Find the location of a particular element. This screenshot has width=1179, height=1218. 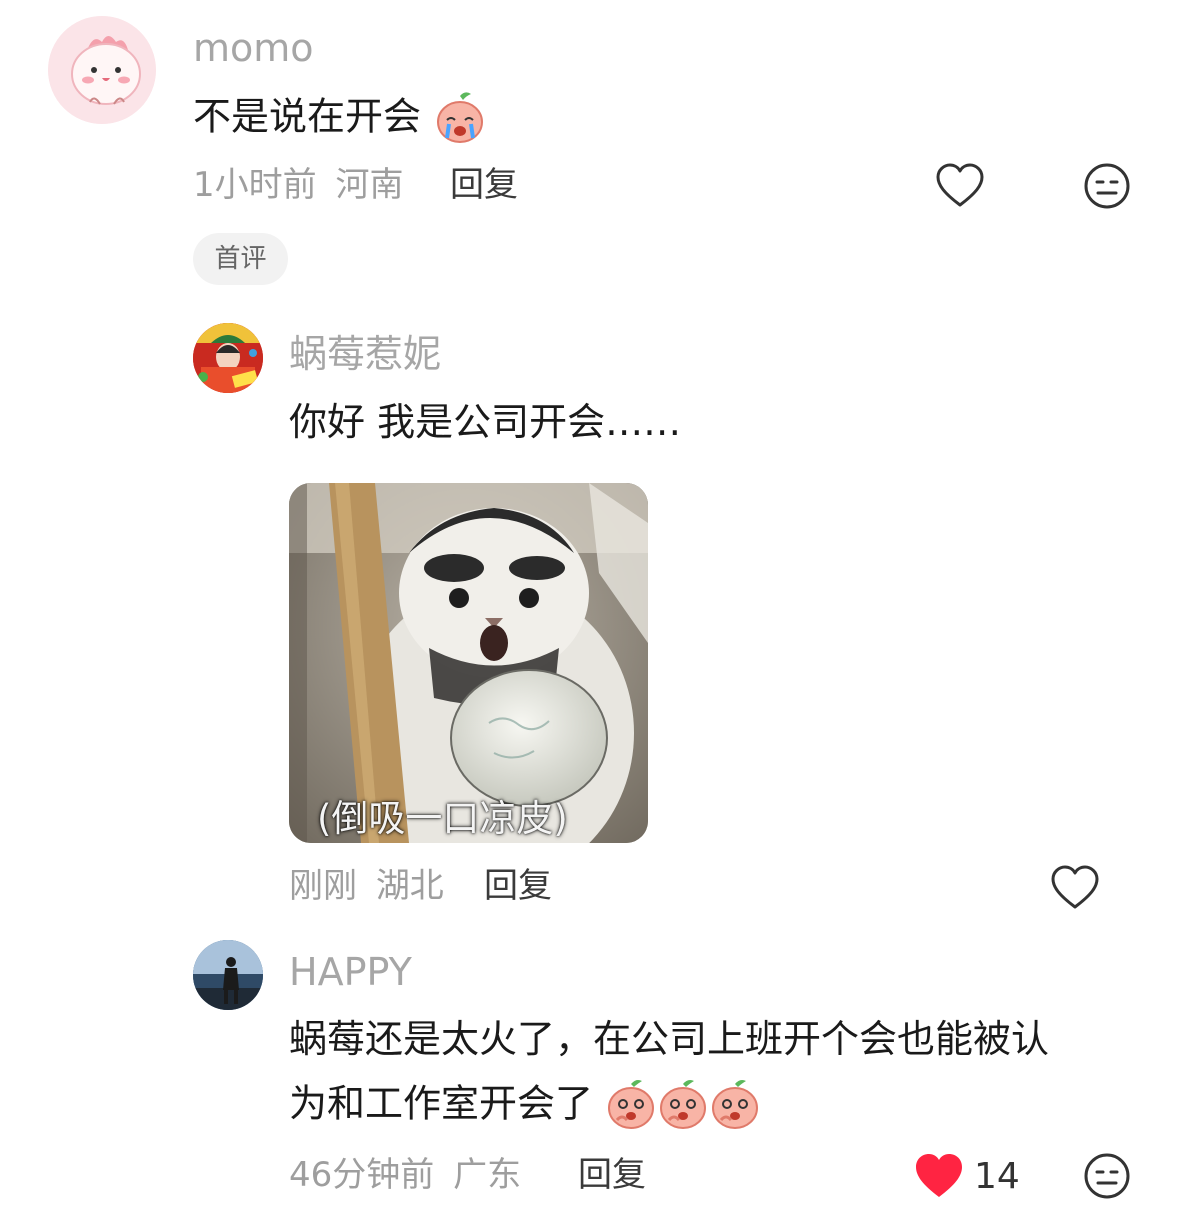

meme-caption: (倒吸一口凉皮) is located at coordinates (442, 818).